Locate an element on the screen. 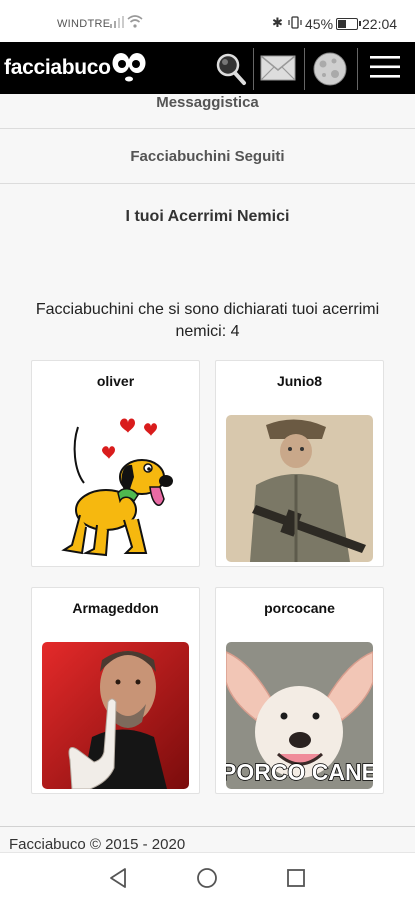 The height and width of the screenshot is (901, 415). enemy-name: Armageddon is located at coordinates (115, 608).